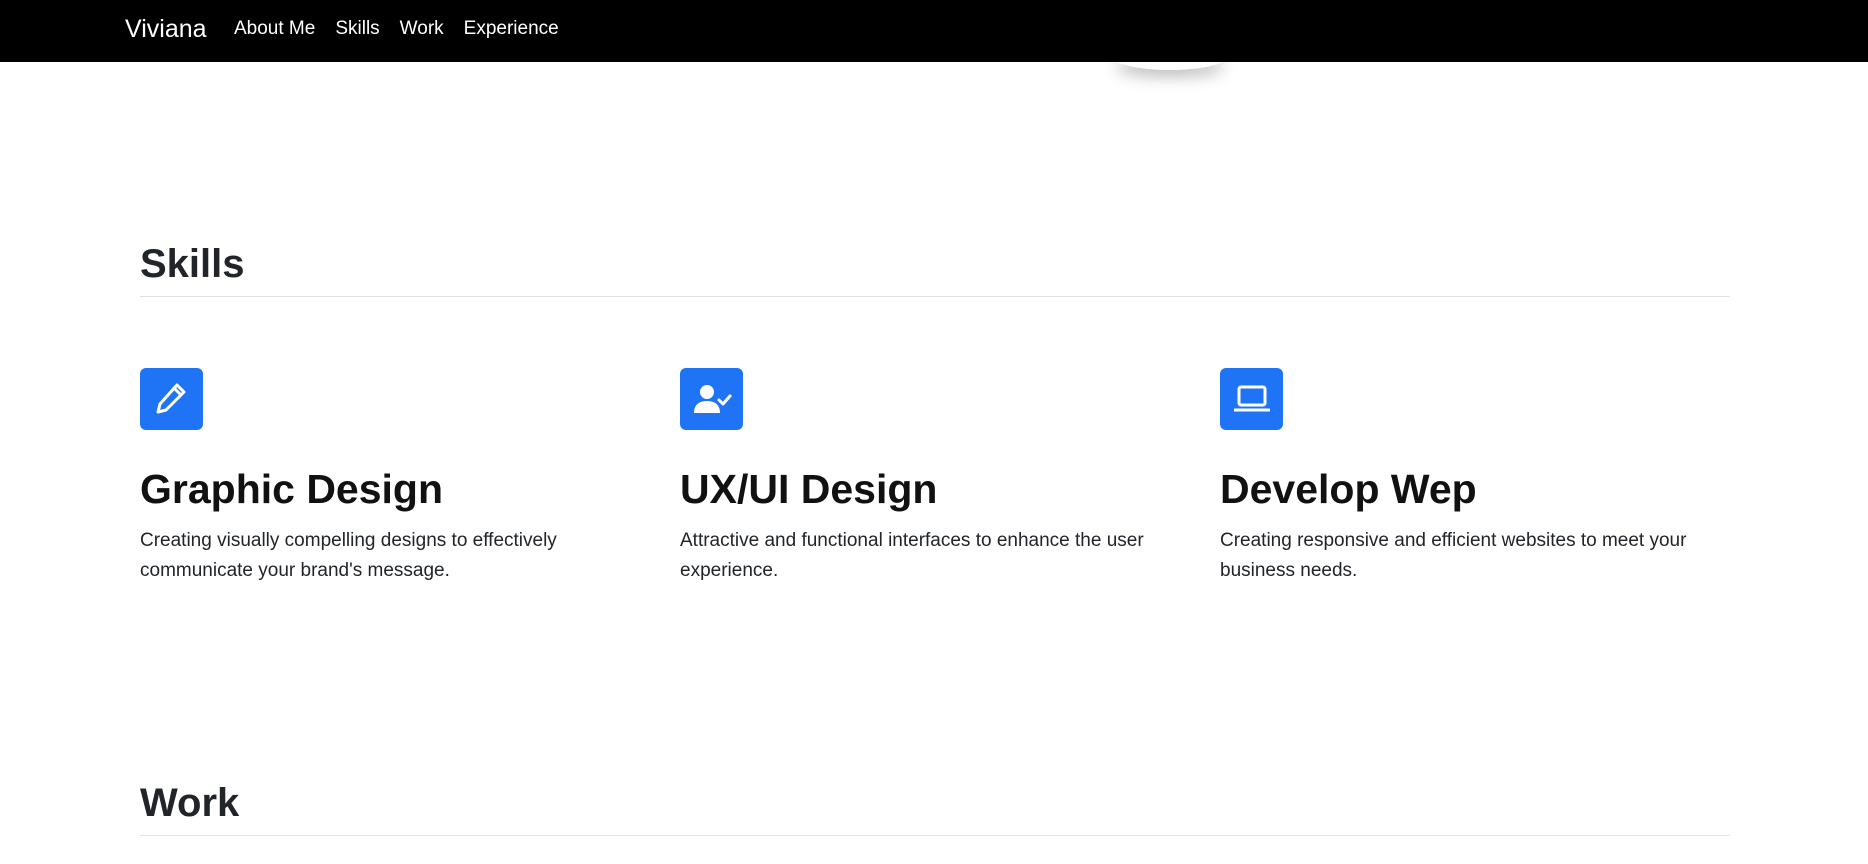 The image size is (1868, 864). I want to click on work-section-title: Work, so click(190, 803).